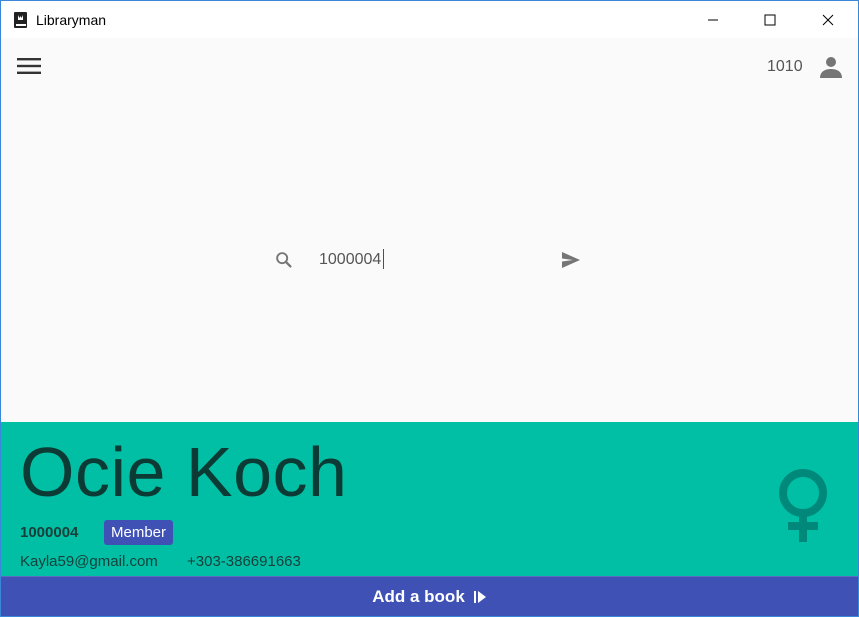  I want to click on minimize-button, so click(713, 19).